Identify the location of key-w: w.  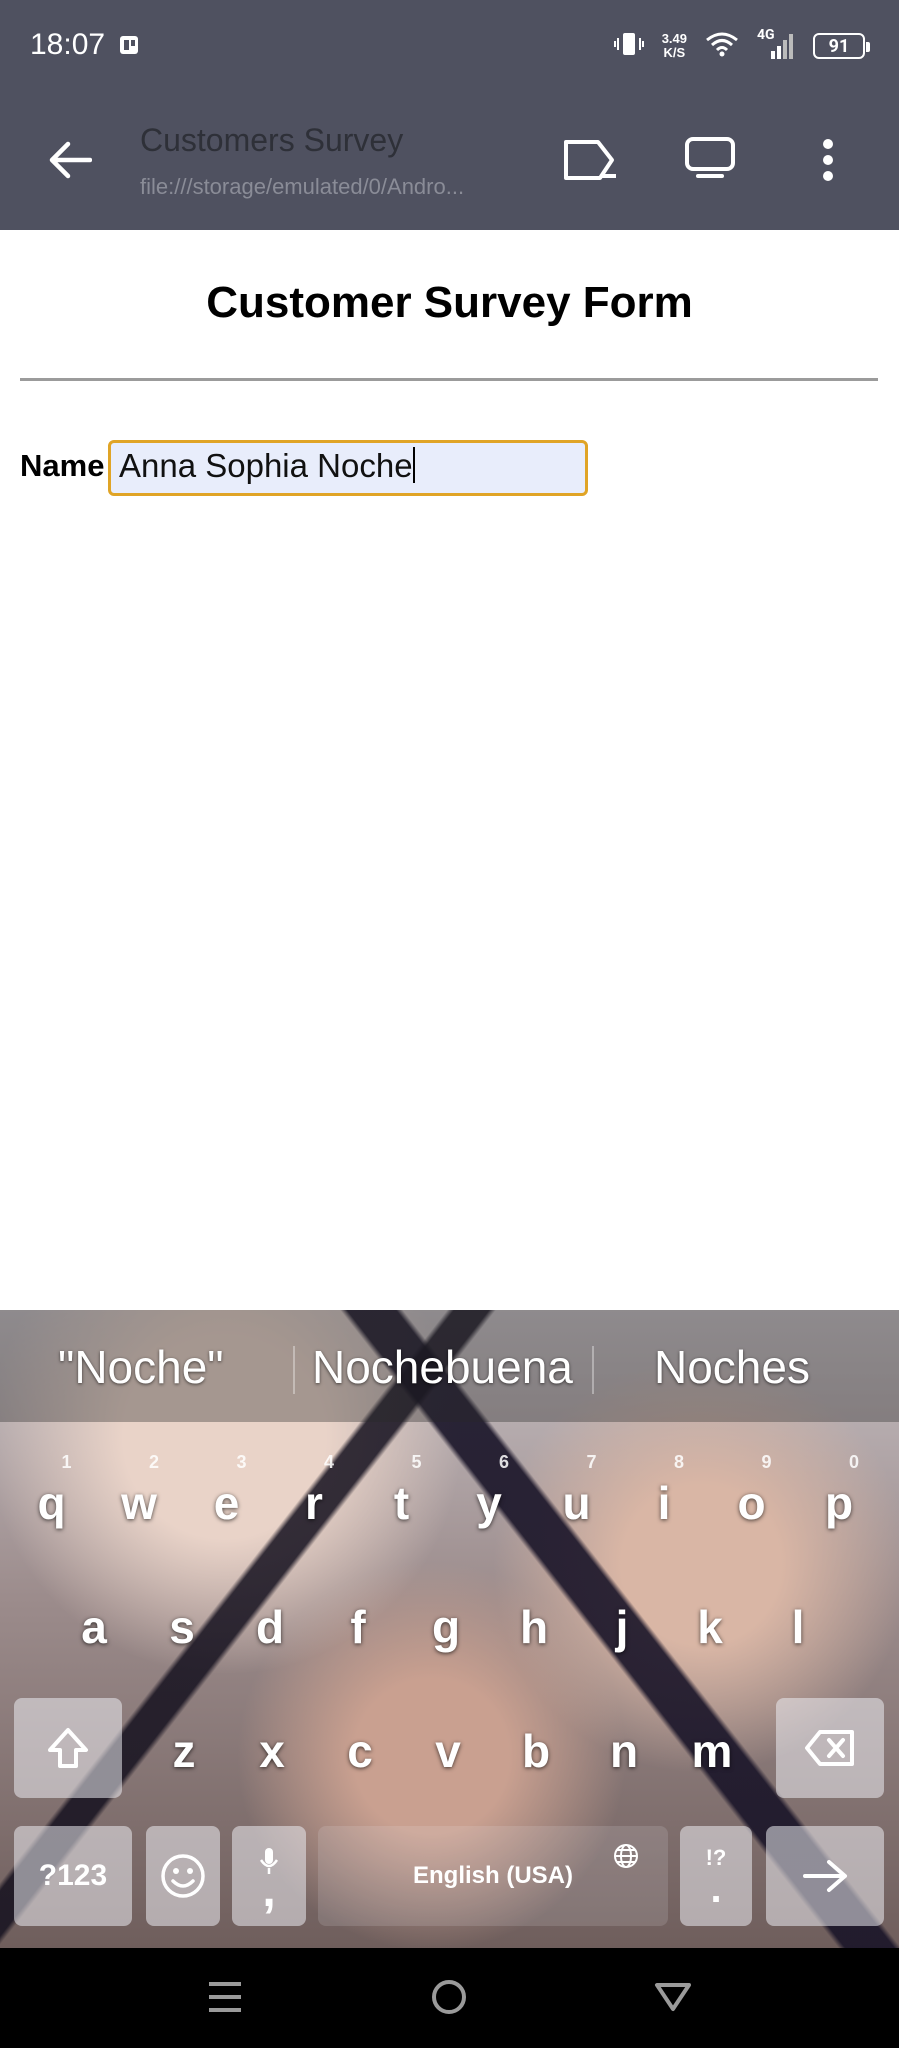
(139, 1503).